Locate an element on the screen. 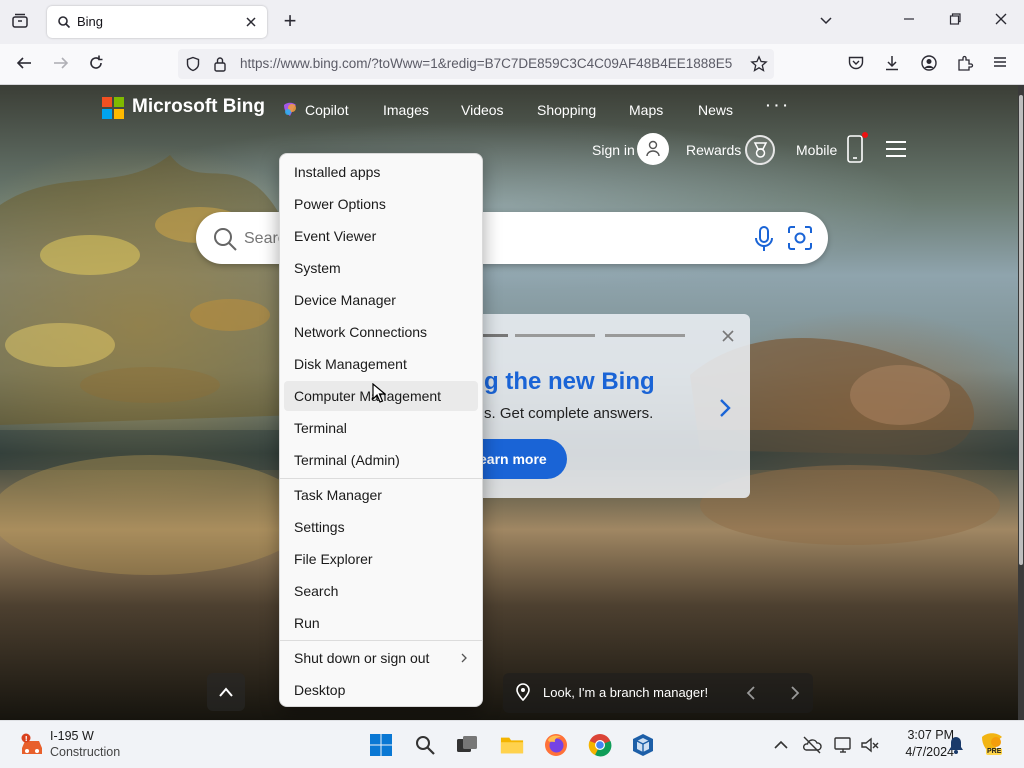 This screenshot has width=1024, height=768. page-scrollbar-thumb is located at coordinates (1021, 330).